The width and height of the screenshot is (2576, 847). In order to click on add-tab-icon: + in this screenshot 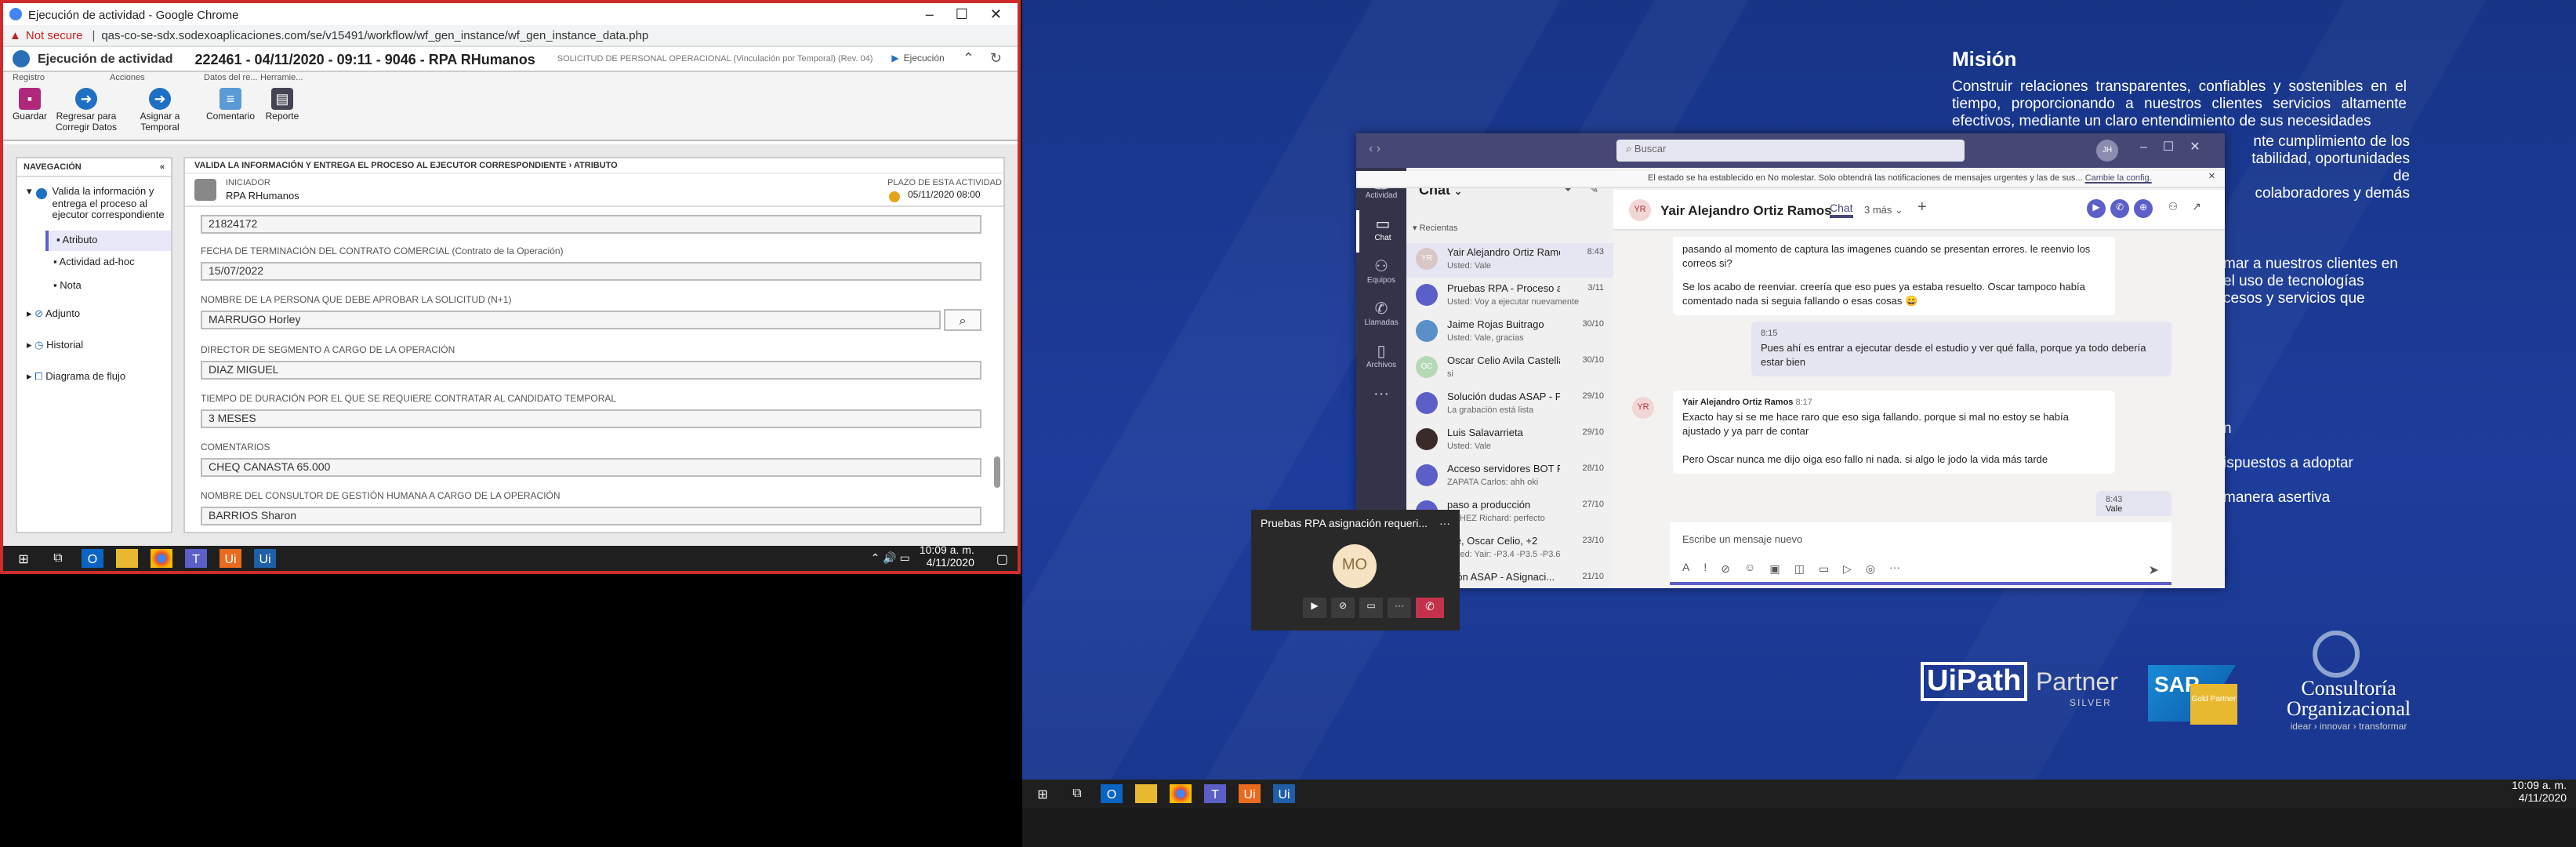, I will do `click(1922, 207)`.